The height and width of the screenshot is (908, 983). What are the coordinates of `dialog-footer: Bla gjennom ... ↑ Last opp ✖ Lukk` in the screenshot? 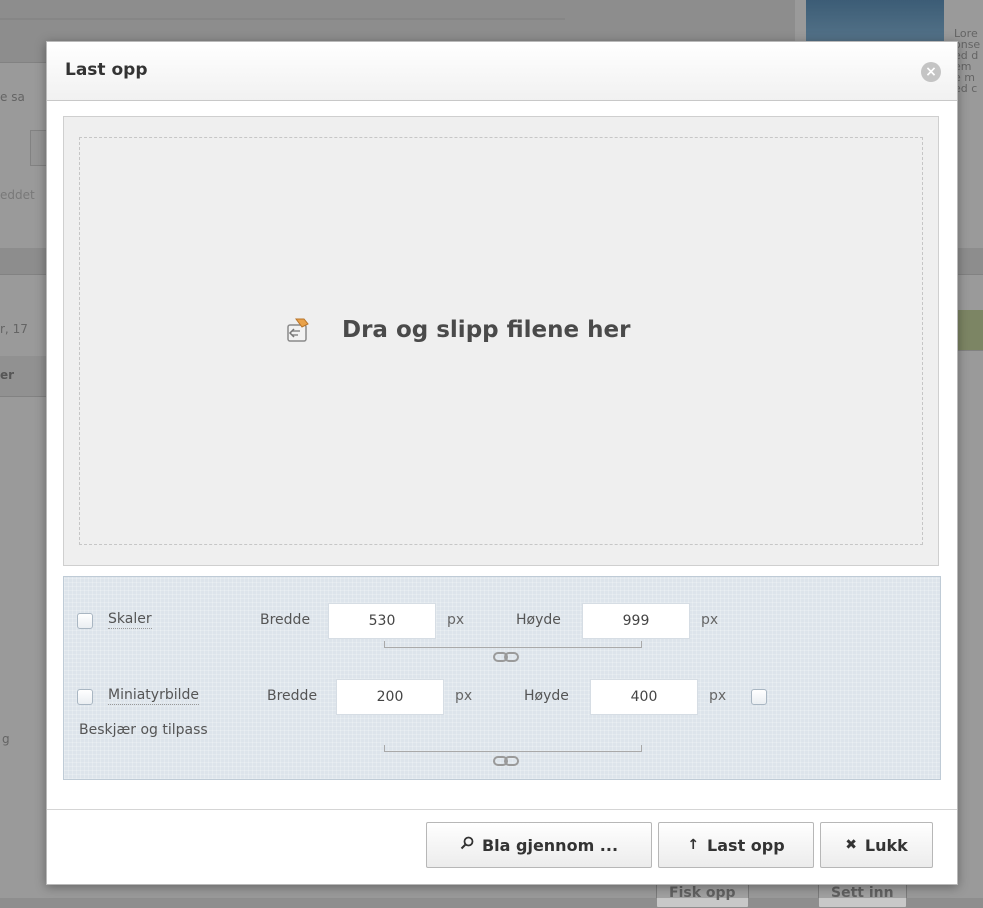 It's located at (502, 846).